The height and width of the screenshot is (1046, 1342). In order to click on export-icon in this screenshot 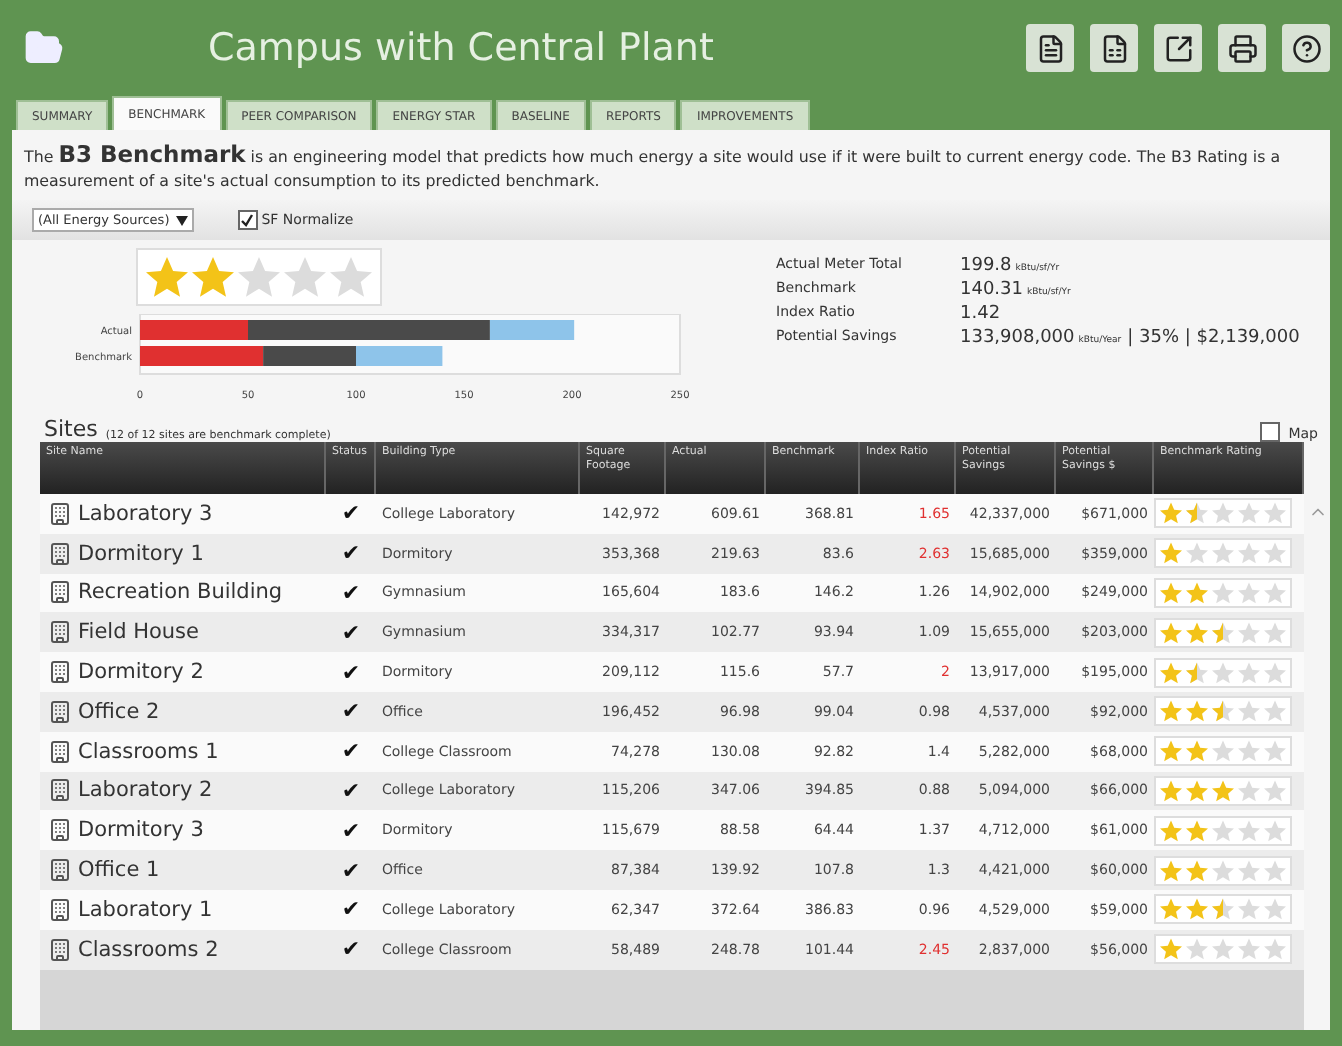, I will do `click(1178, 48)`.